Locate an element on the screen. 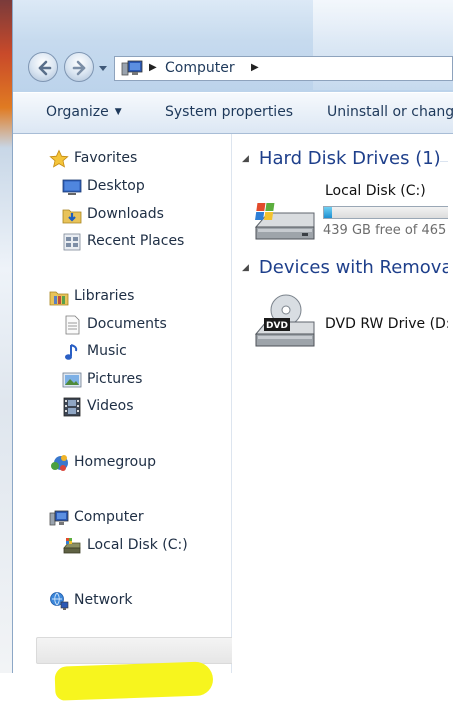 The width and height of the screenshot is (453, 701). organize-menu-button: Organize ▼ is located at coordinates (84, 112).